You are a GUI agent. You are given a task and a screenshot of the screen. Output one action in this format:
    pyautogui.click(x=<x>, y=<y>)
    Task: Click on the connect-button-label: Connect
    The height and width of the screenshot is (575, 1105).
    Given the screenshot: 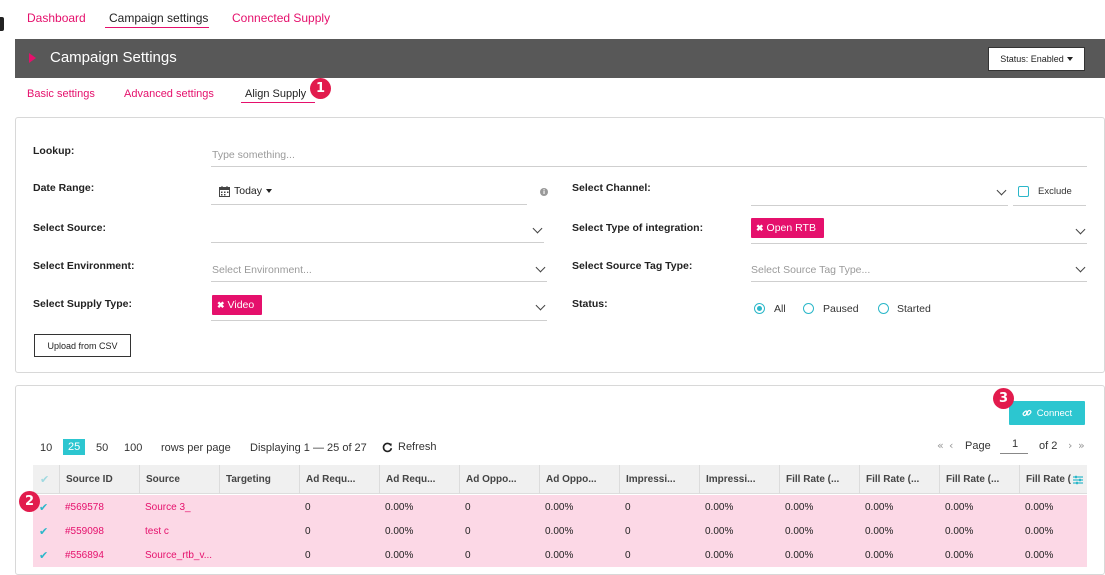 What is the action you would take?
    pyautogui.click(x=1054, y=413)
    